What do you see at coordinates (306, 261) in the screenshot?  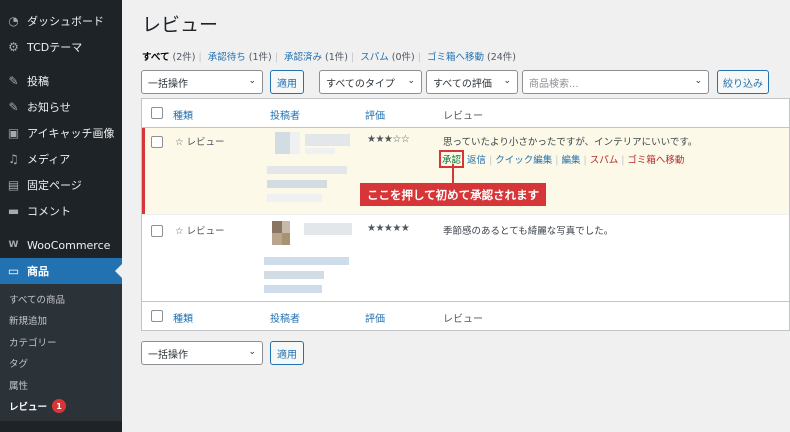 I see `author-email-blurred` at bounding box center [306, 261].